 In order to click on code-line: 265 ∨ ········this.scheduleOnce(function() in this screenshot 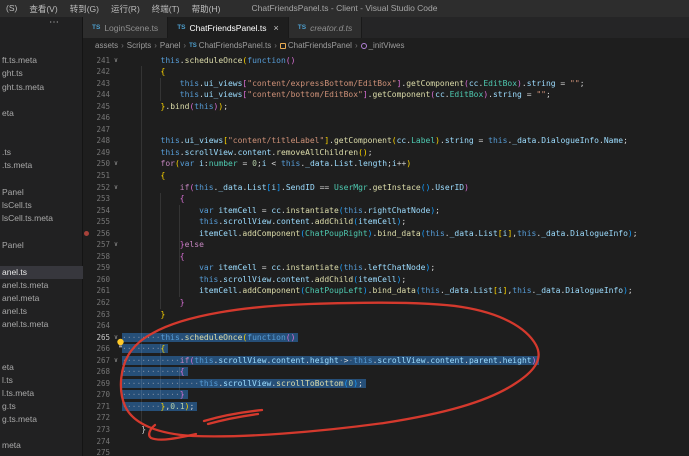, I will do `click(386, 338)`.